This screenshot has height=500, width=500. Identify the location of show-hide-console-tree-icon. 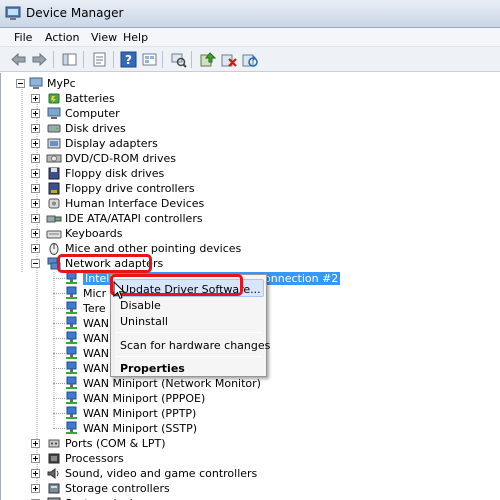
(69, 59).